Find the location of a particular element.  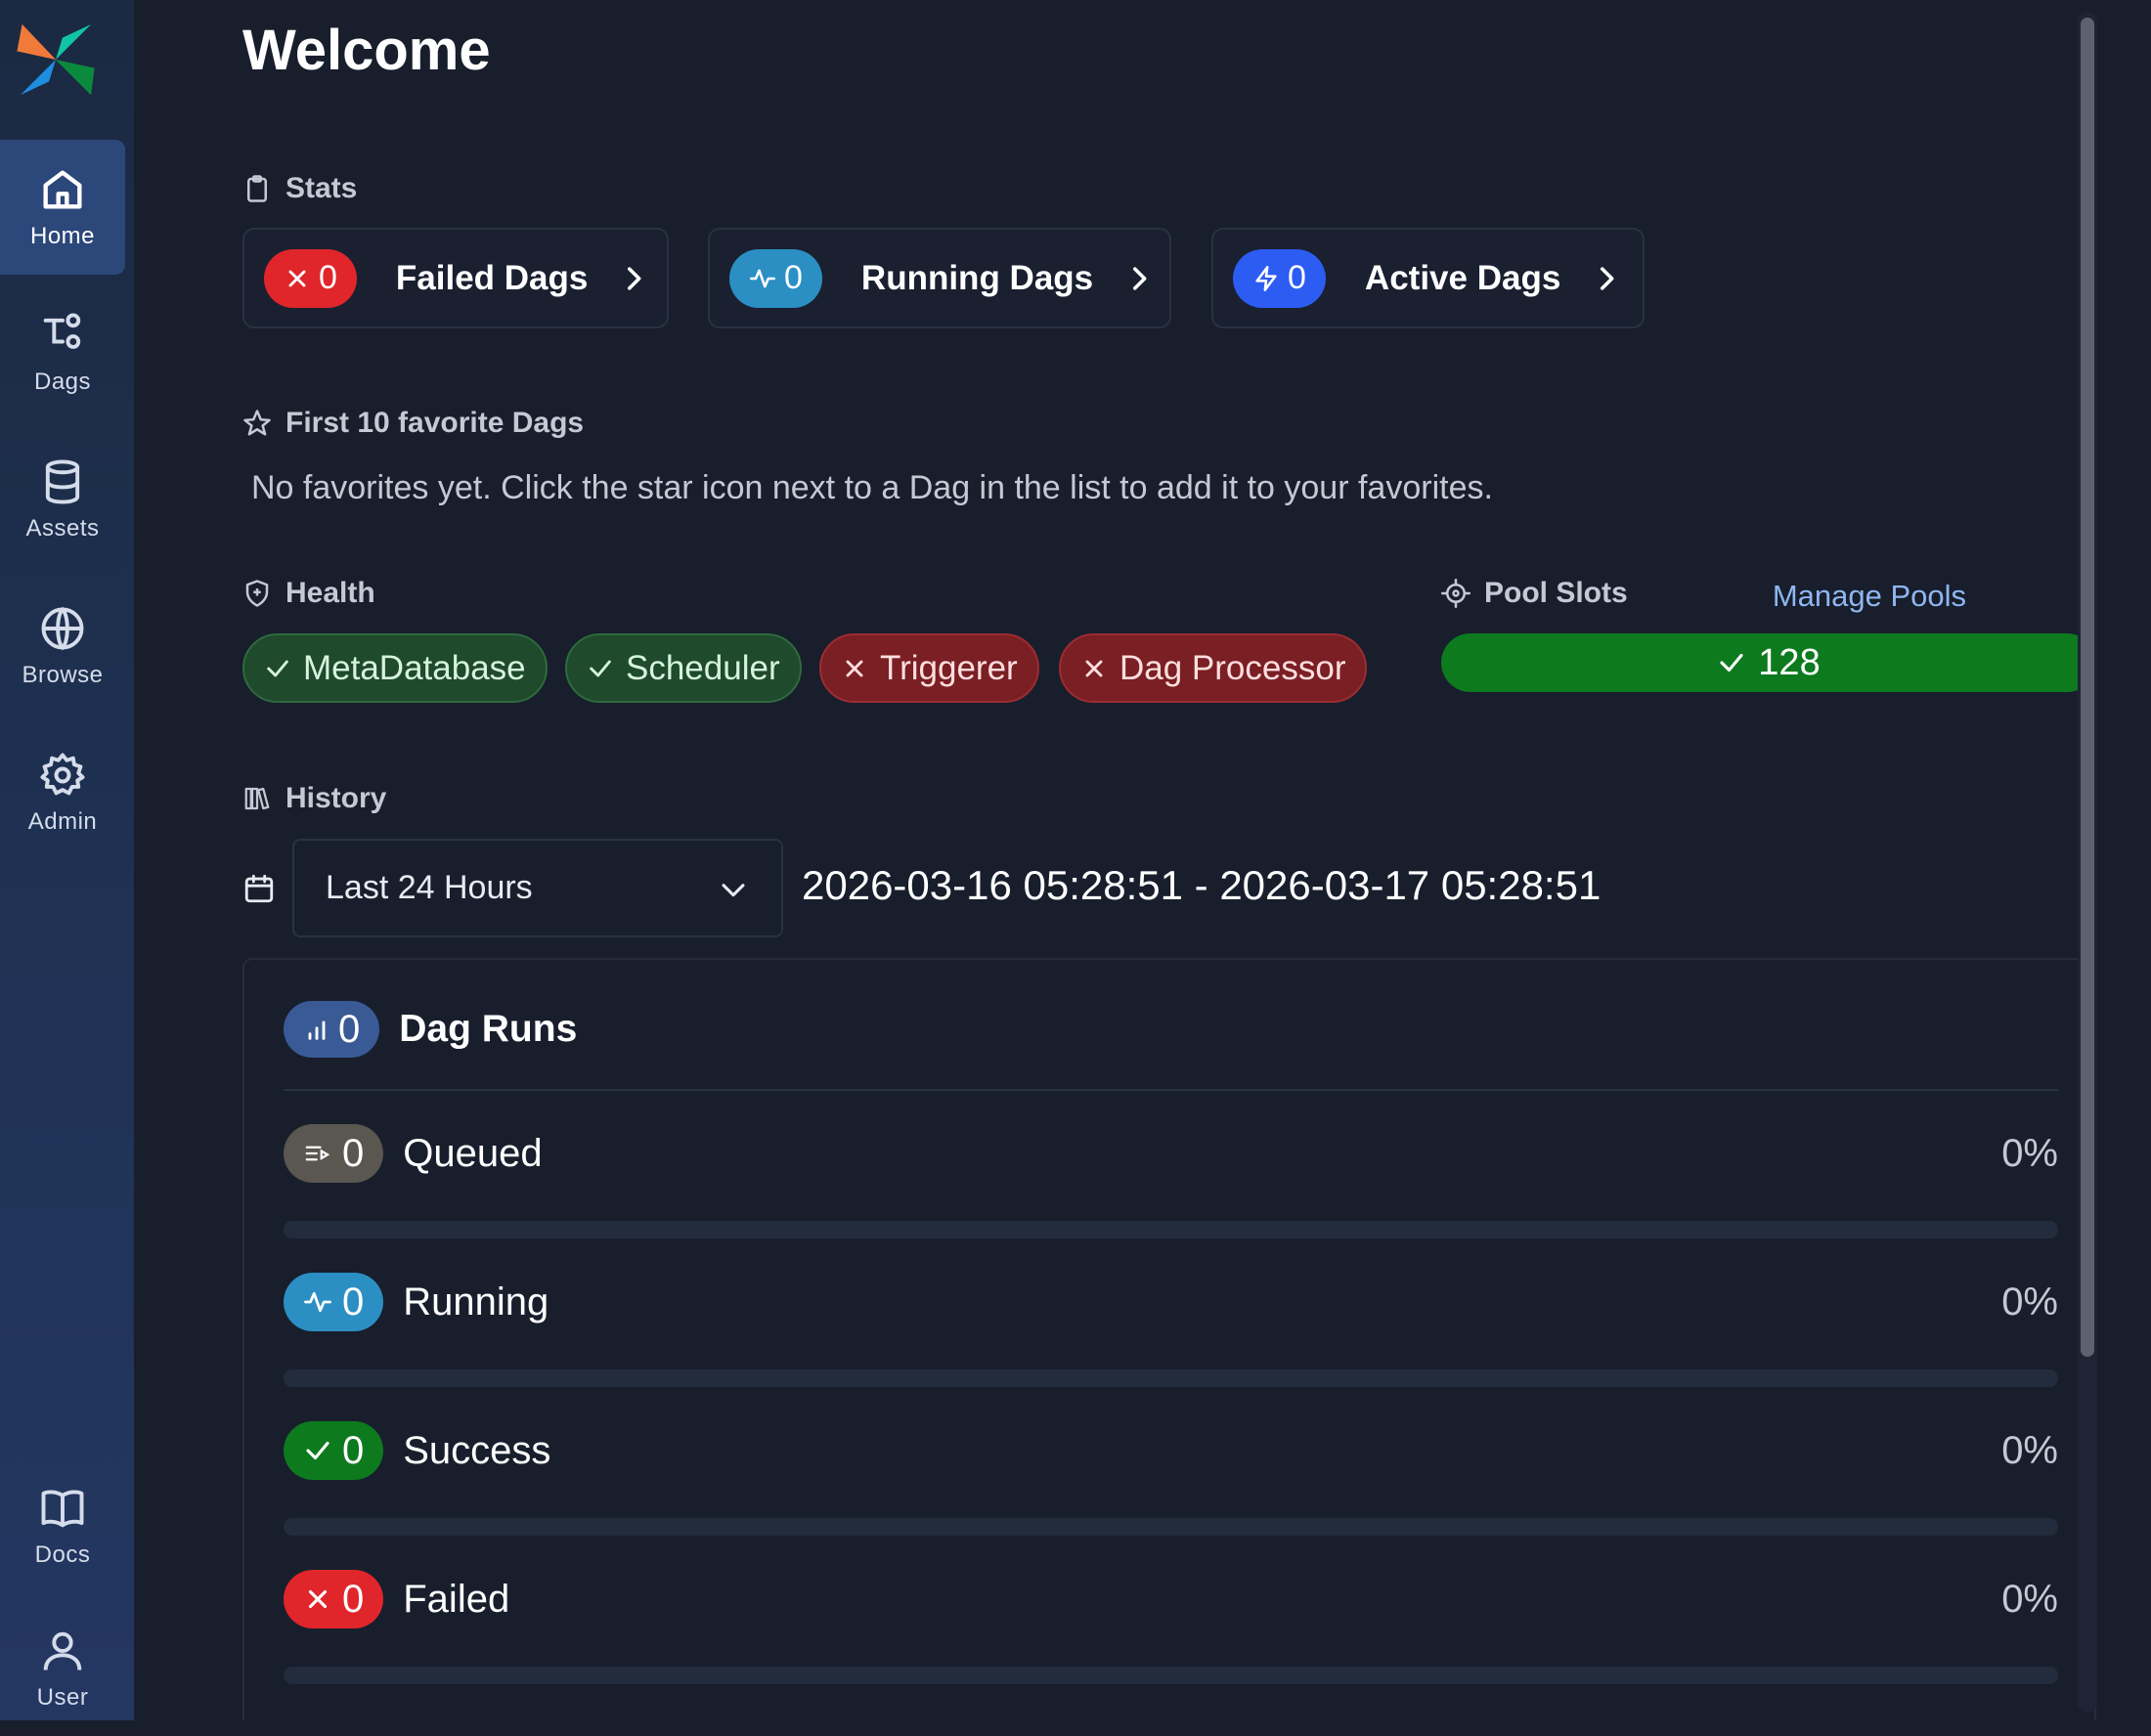

history-heading: History is located at coordinates (314, 799).